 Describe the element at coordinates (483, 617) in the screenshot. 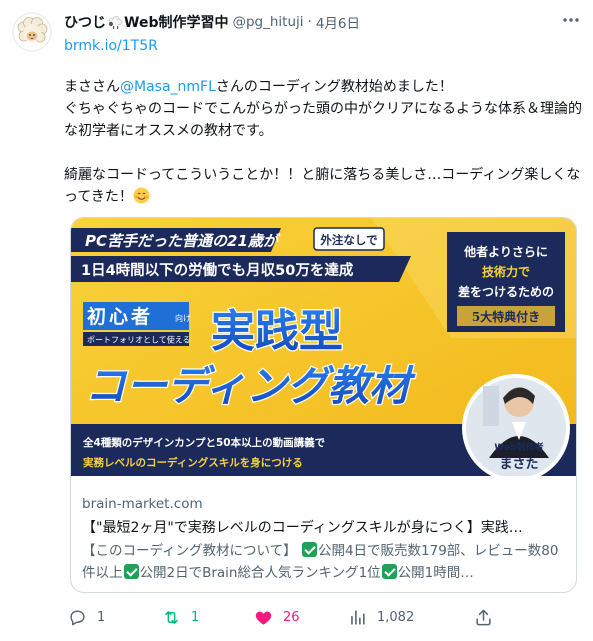

I see `share-icon` at that location.